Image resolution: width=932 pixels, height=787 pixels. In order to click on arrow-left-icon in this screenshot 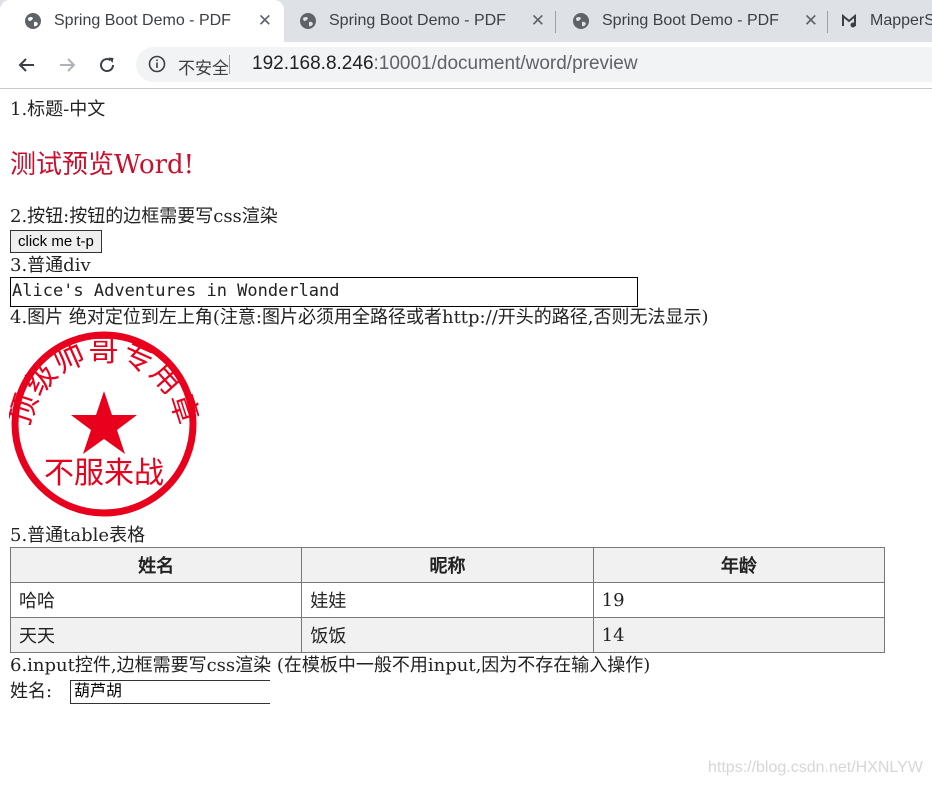, I will do `click(26, 65)`.